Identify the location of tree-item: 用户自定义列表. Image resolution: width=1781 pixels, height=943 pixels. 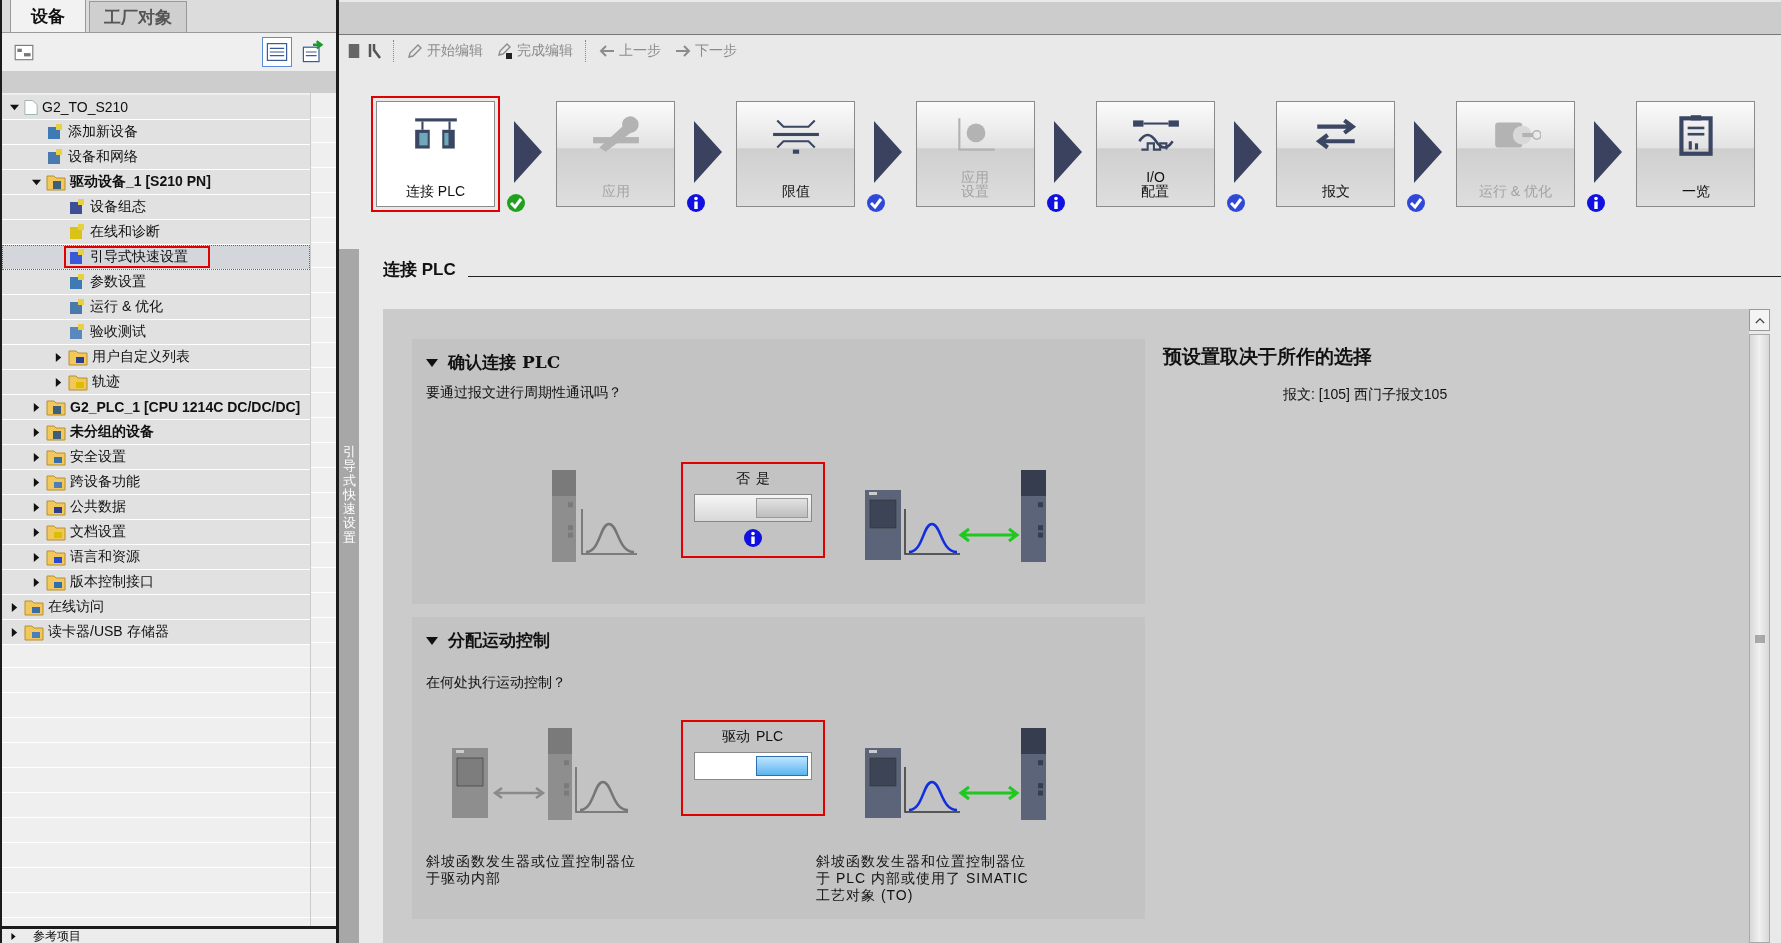
(156, 357).